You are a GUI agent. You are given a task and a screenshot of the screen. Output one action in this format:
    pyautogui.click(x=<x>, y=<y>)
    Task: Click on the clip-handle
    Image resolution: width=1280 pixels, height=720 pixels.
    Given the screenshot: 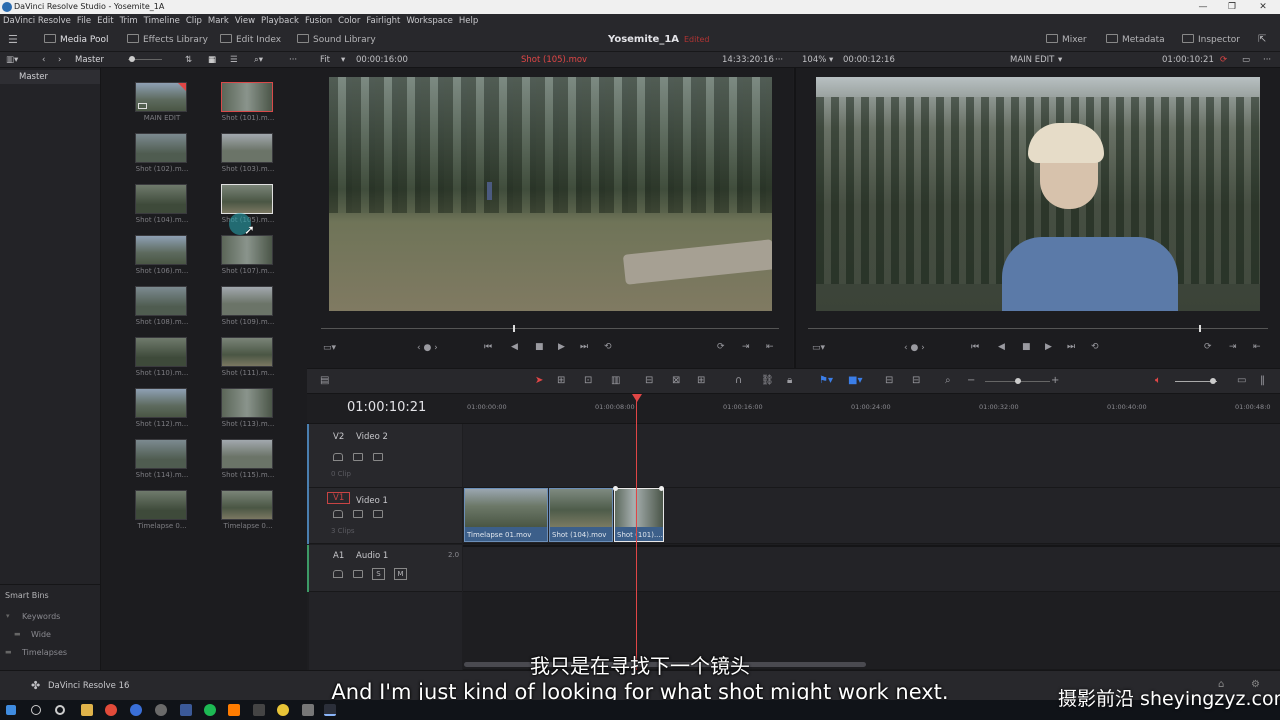 What is the action you would take?
    pyautogui.click(x=661, y=488)
    